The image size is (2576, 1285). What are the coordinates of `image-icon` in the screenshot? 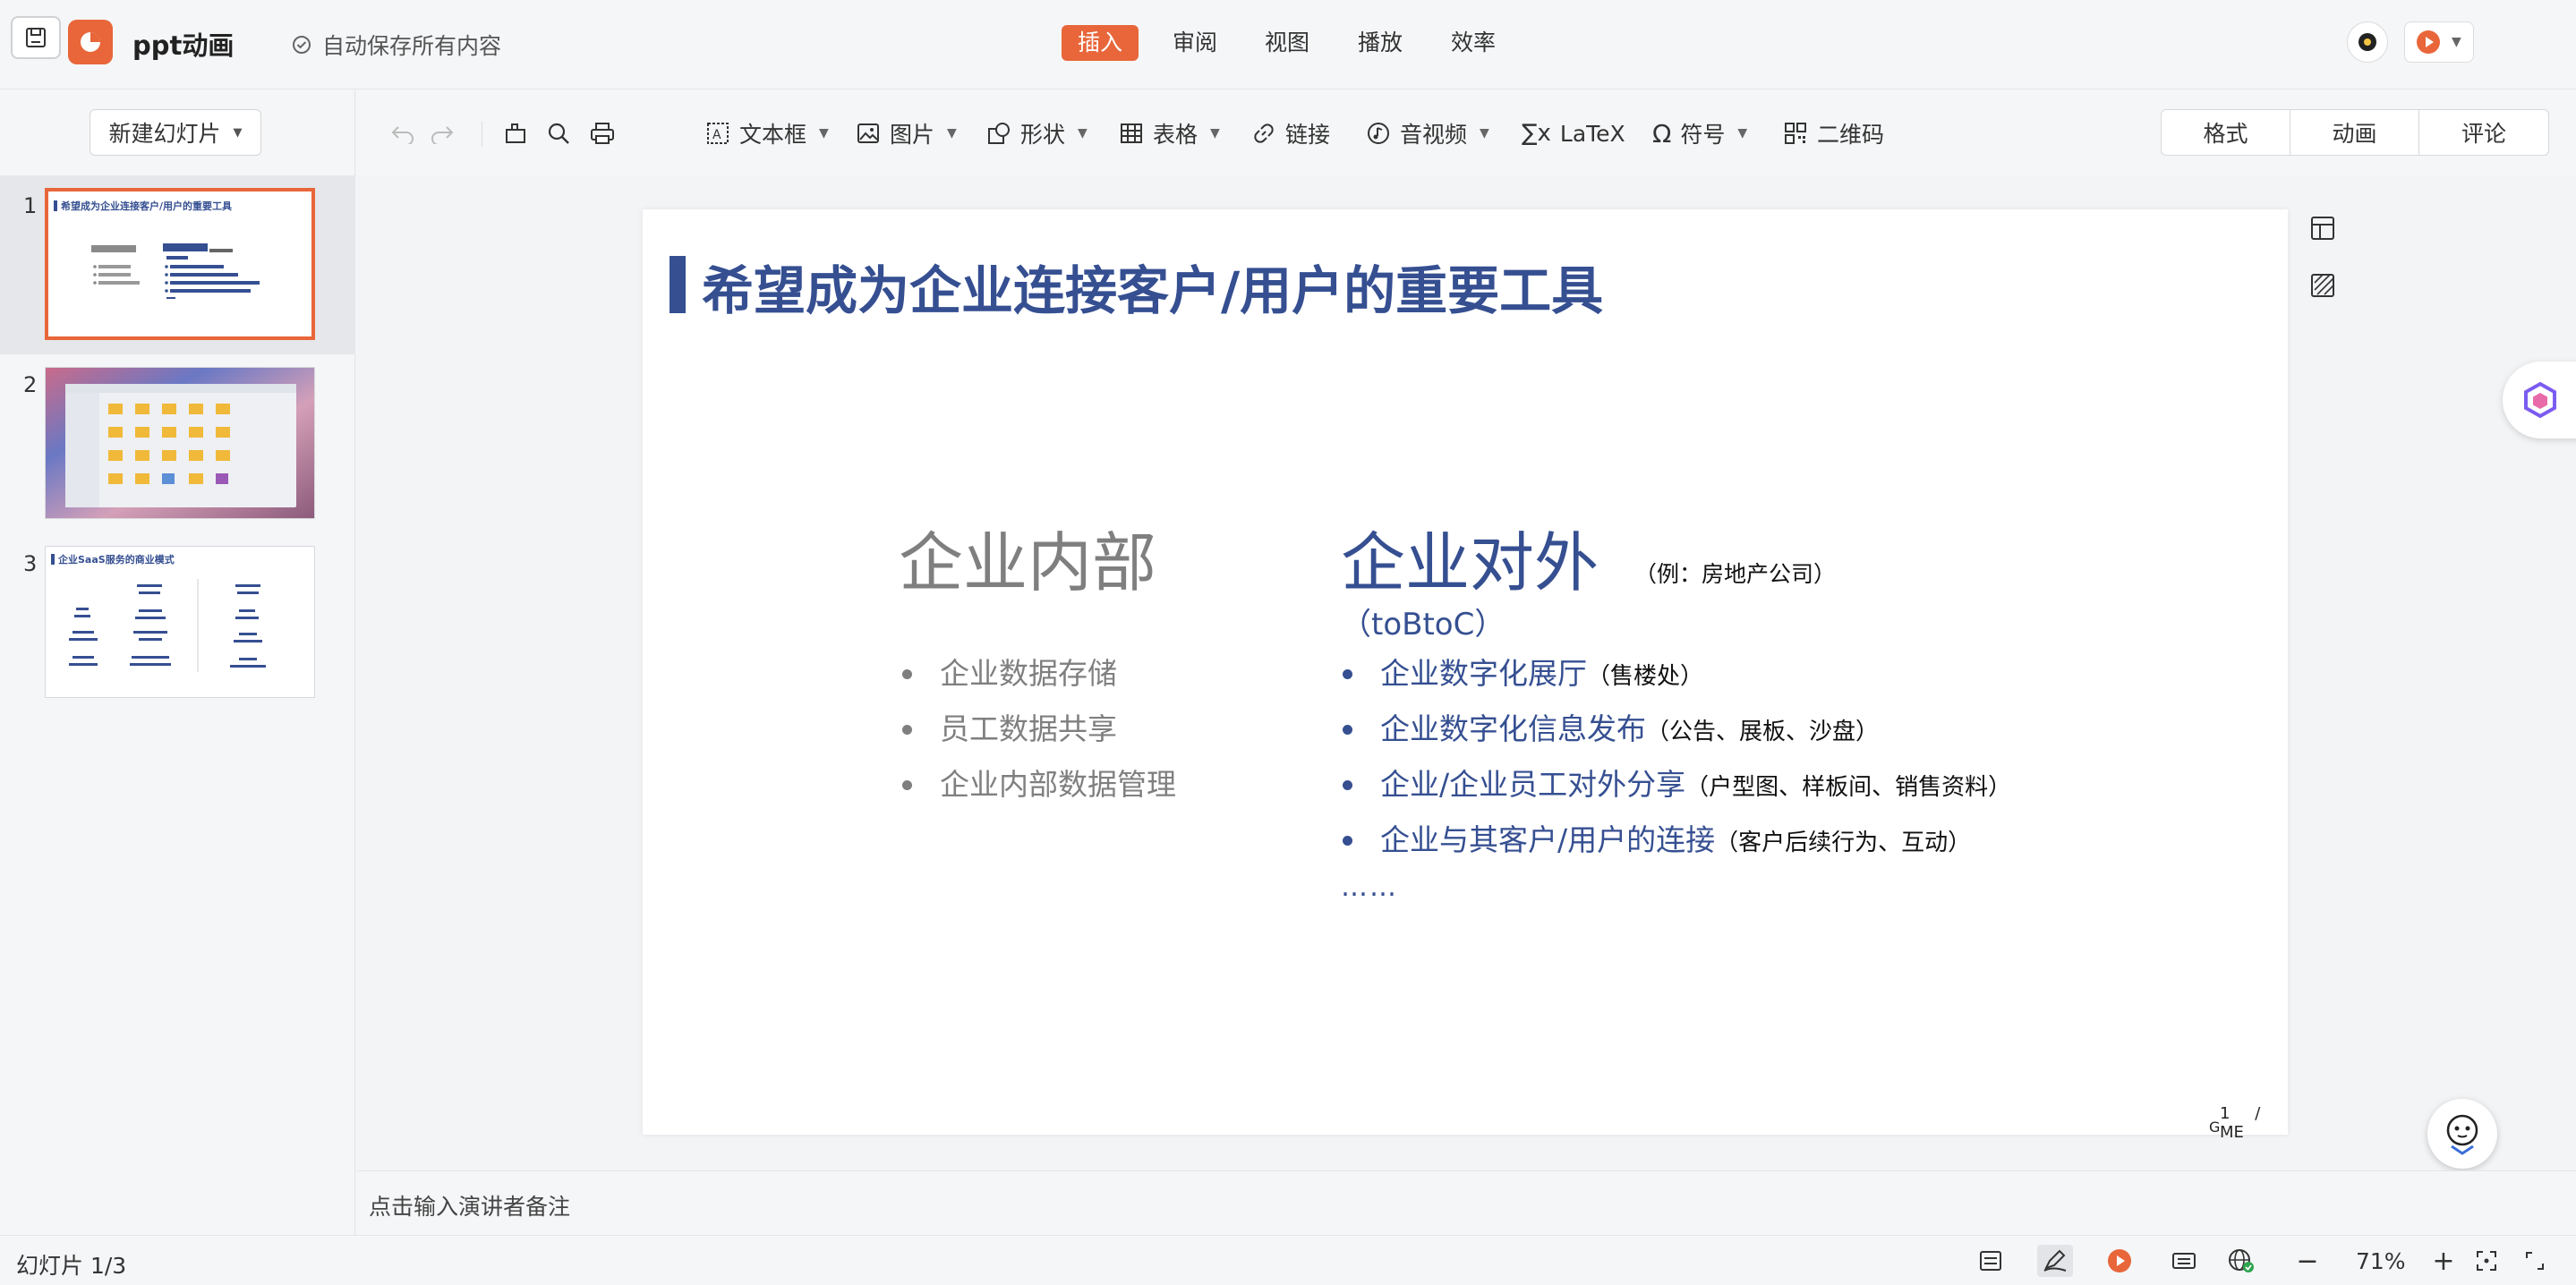 It's located at (868, 133).